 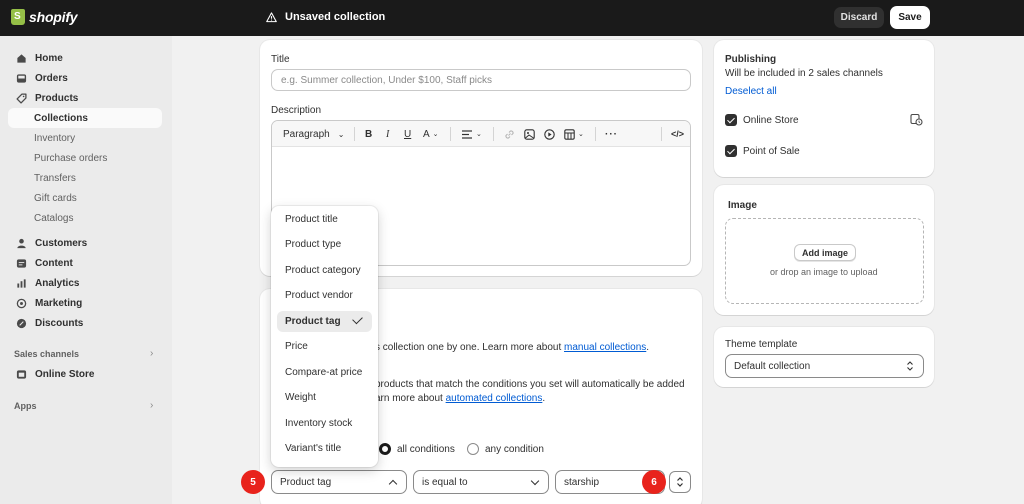 I want to click on image-icon, so click(x=529, y=134).